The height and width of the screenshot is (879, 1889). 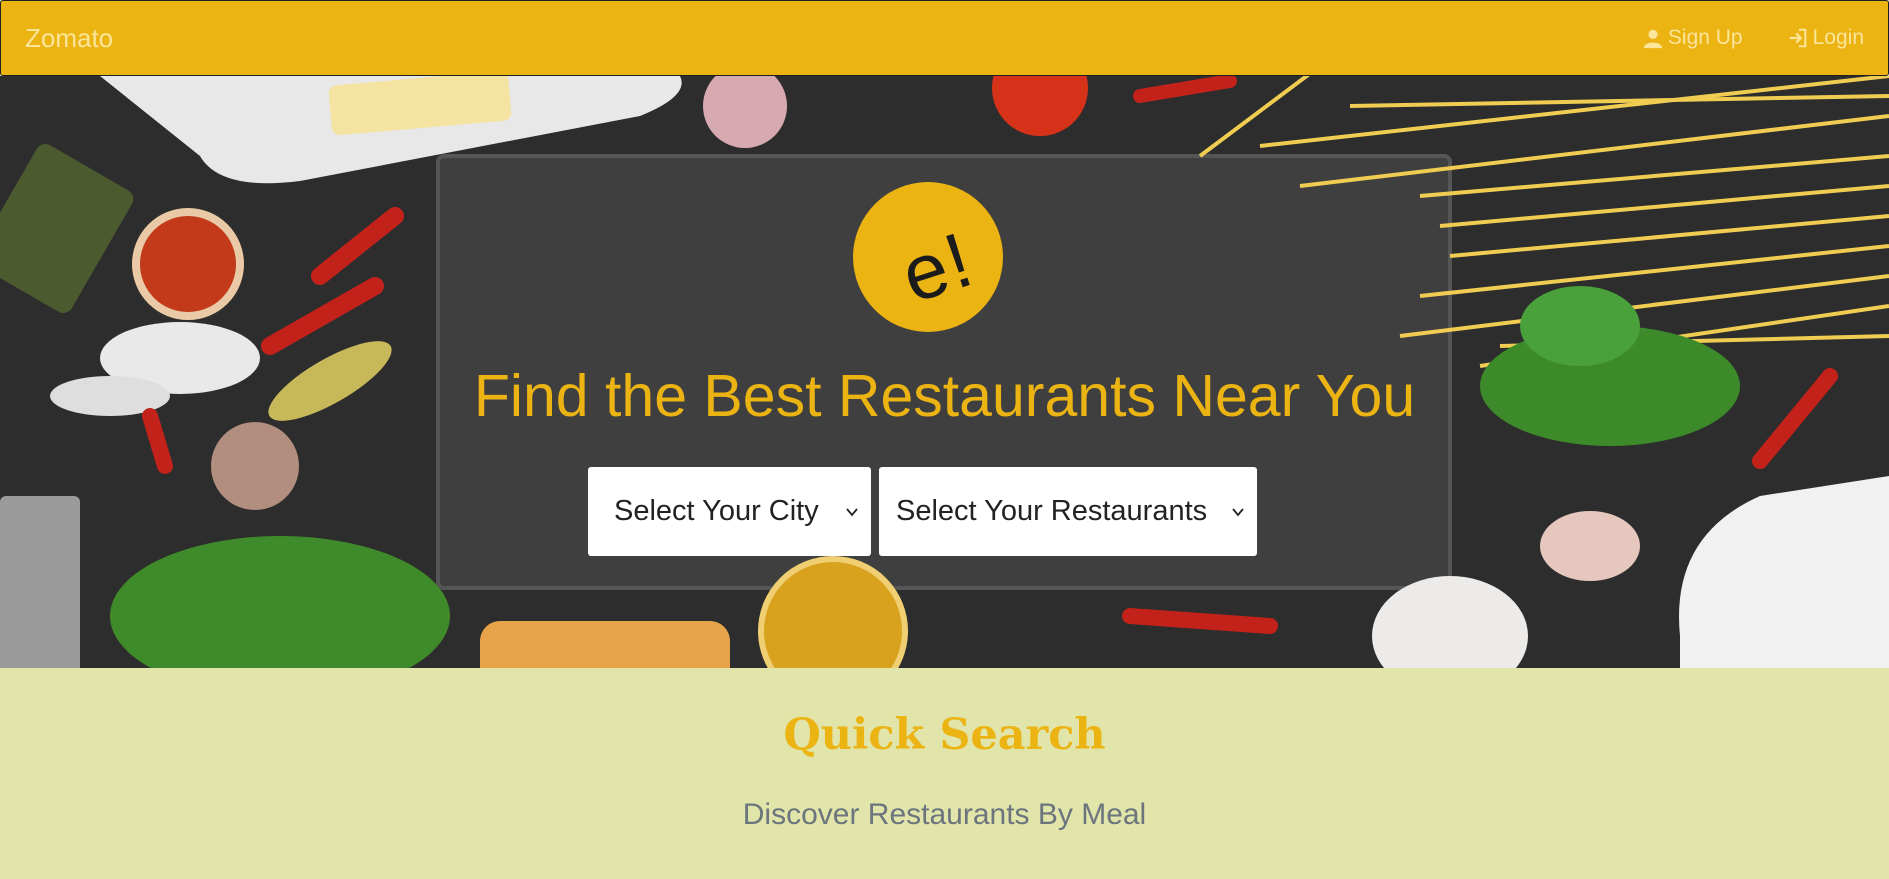 I want to click on quick-search-subtitle: Discover Restaurants By Meal, so click(x=944, y=814).